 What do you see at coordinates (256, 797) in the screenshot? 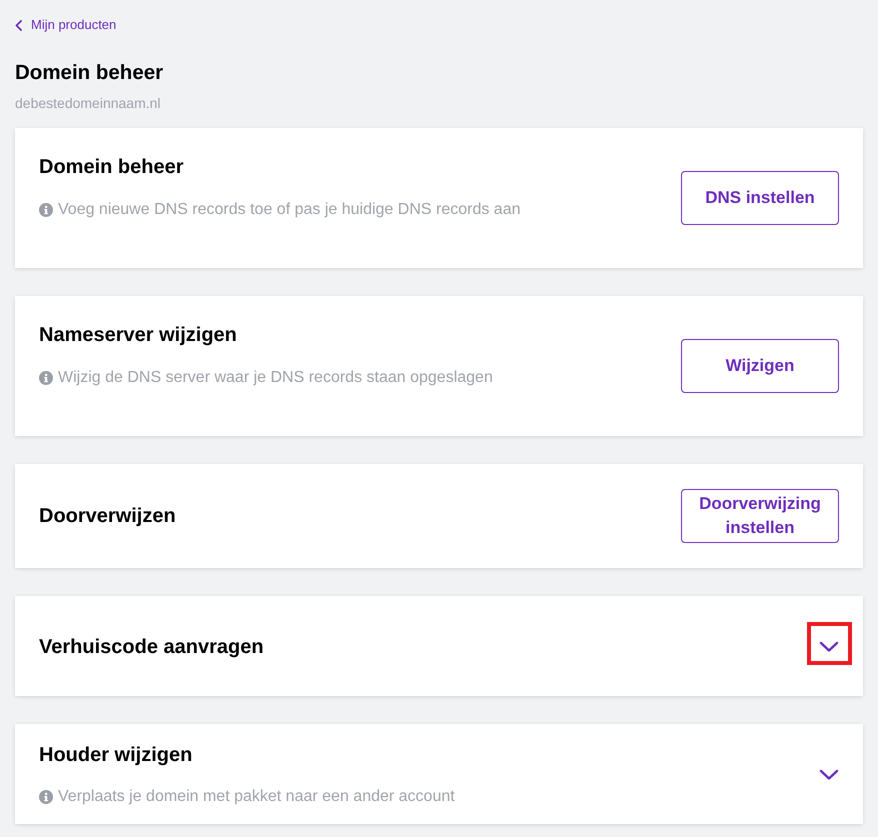
I see `card-description: Verplaats je domein met pakket naar een ander account` at bounding box center [256, 797].